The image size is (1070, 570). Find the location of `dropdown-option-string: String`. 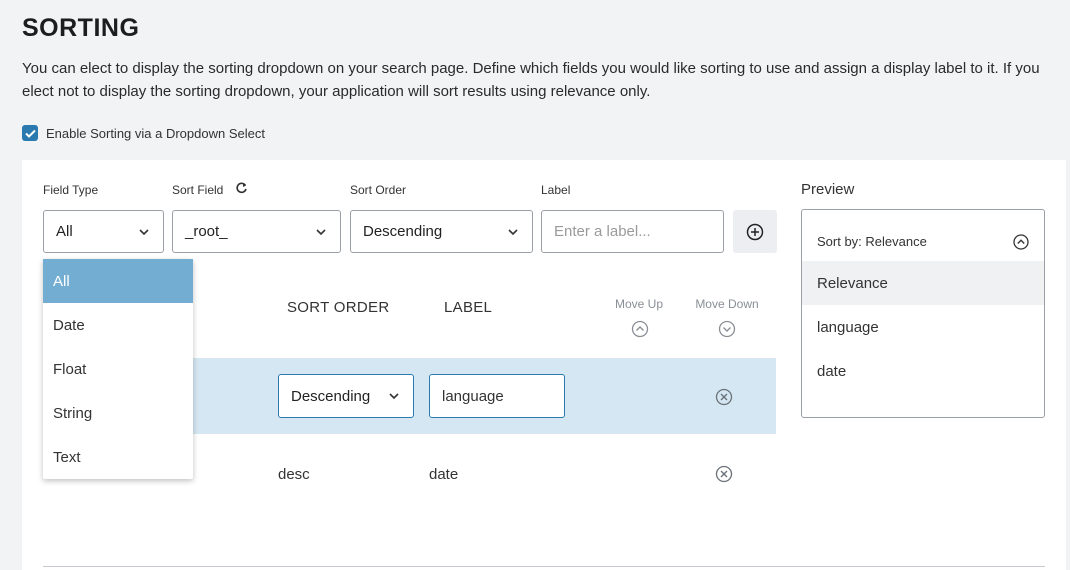

dropdown-option-string: String is located at coordinates (118, 413).